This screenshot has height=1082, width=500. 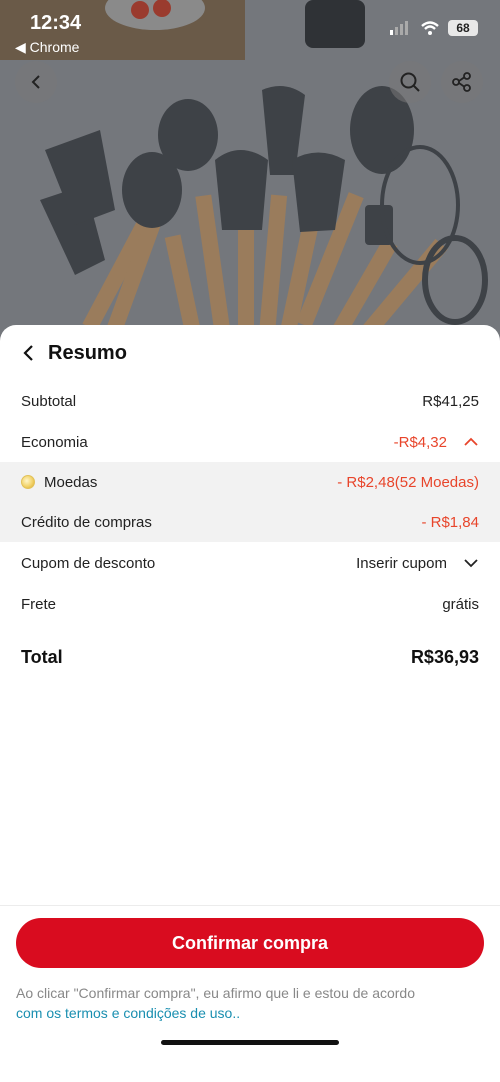 What do you see at coordinates (450, 522) in the screenshot?
I see `credito-value: - R$1,84` at bounding box center [450, 522].